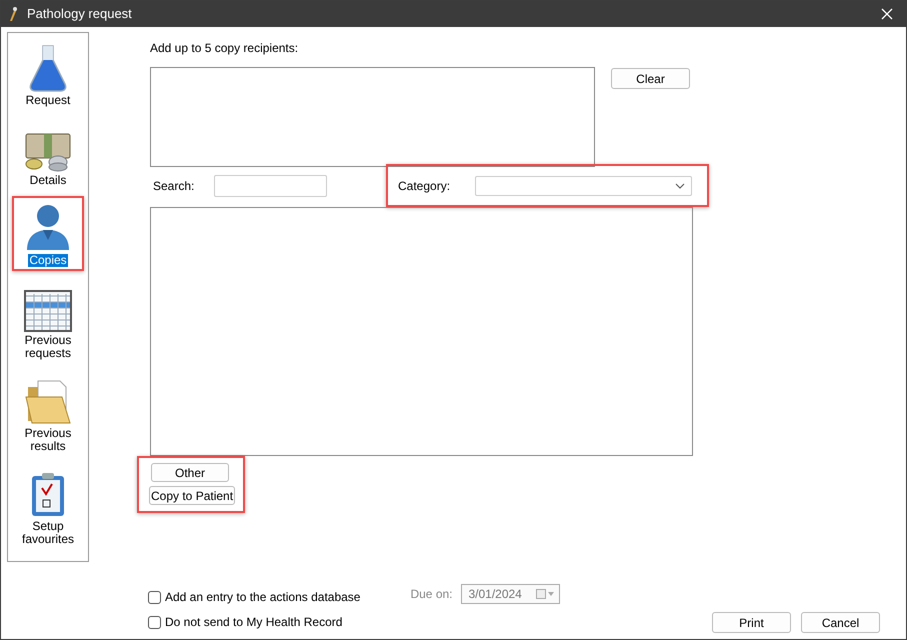 The image size is (907, 640). What do you see at coordinates (48, 100) in the screenshot?
I see `sidebar-label: Request` at bounding box center [48, 100].